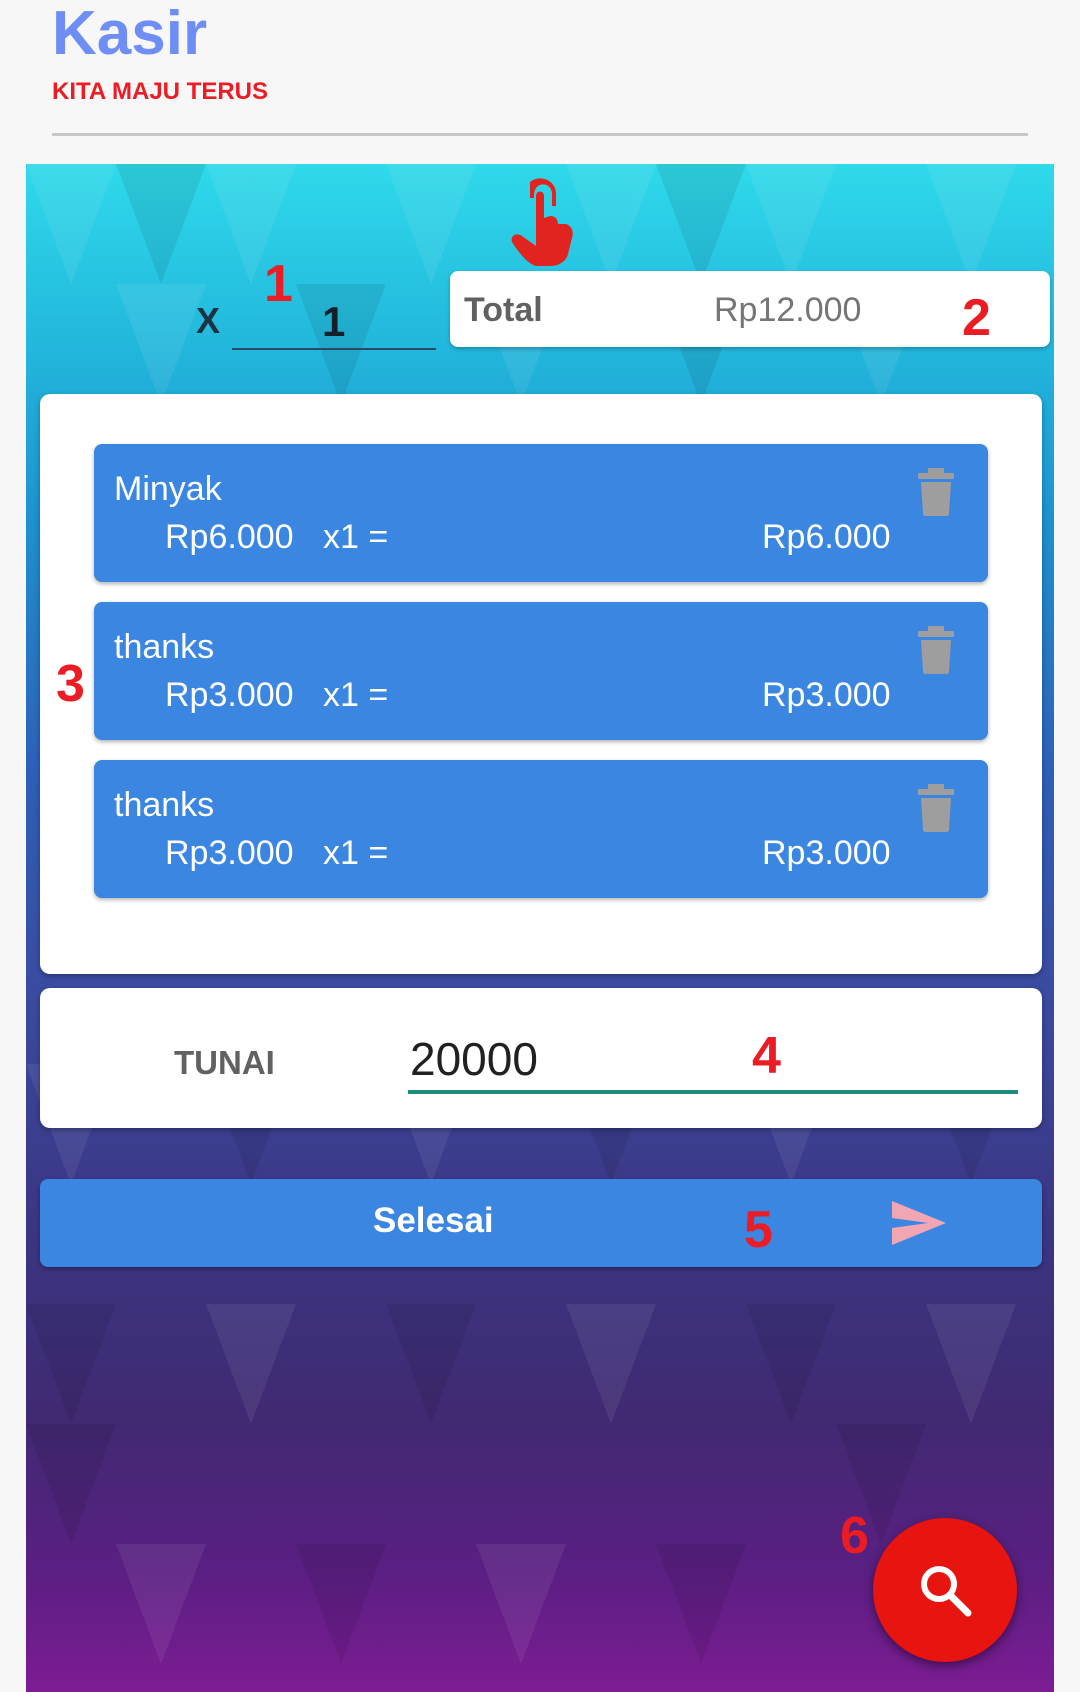  What do you see at coordinates (474, 1059) in the screenshot?
I see `cash-value: 20000` at bounding box center [474, 1059].